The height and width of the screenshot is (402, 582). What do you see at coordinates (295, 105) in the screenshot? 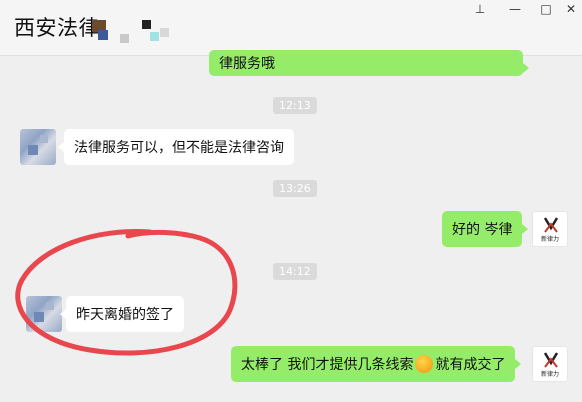
I see `timestamp: 12:13` at bounding box center [295, 105].